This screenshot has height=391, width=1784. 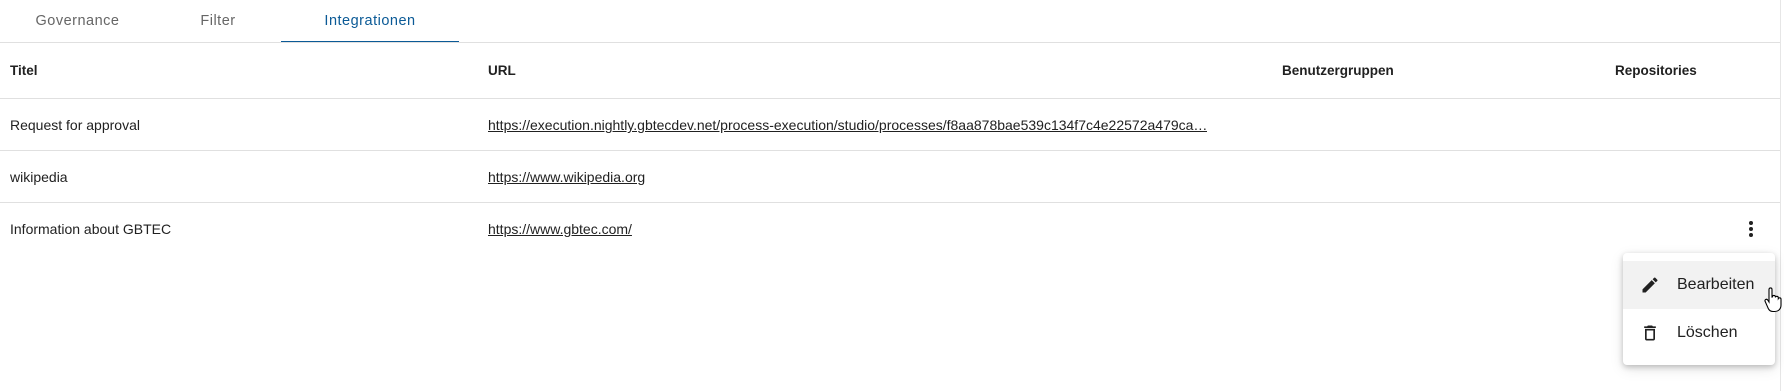 I want to click on more-vert-icon, so click(x=1751, y=228).